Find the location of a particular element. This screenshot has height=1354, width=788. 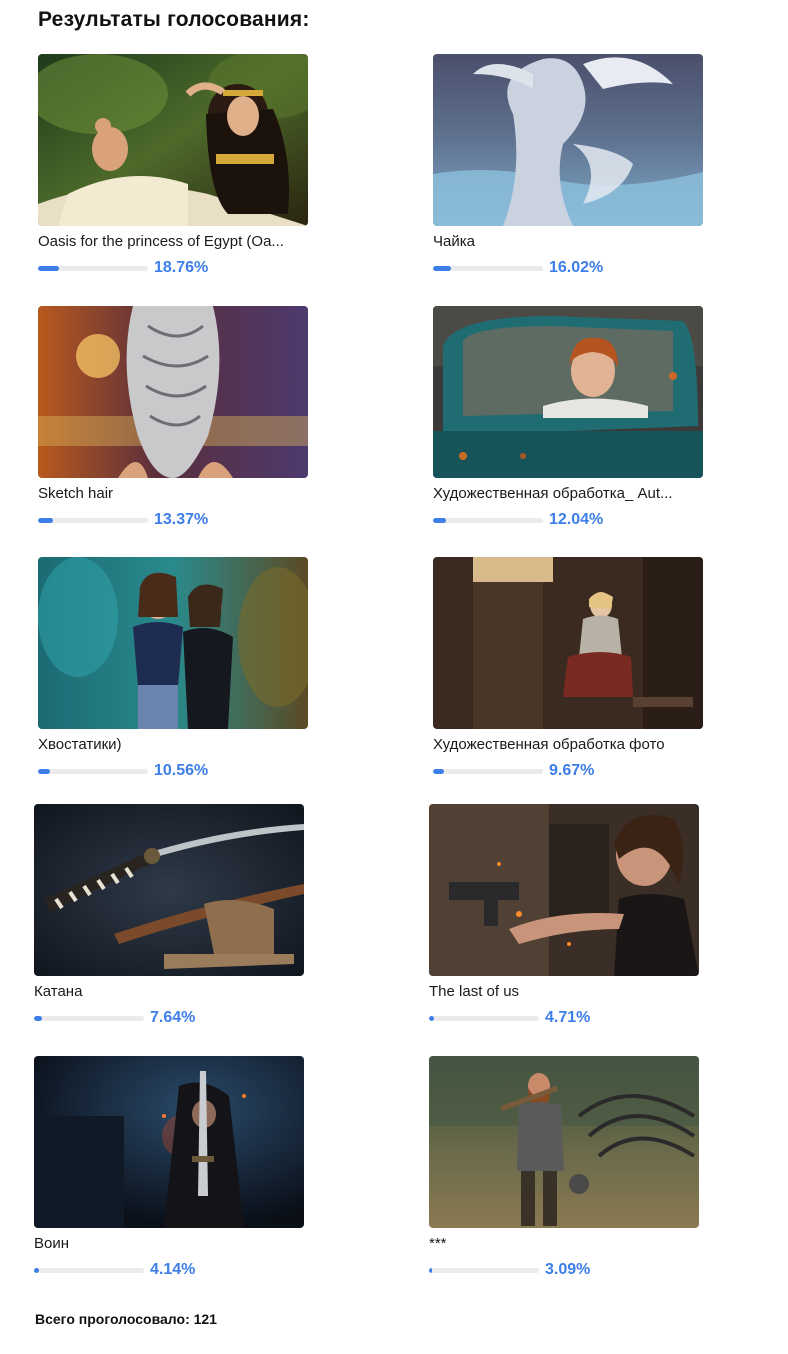

vote-percent: 7.64% is located at coordinates (173, 1017).